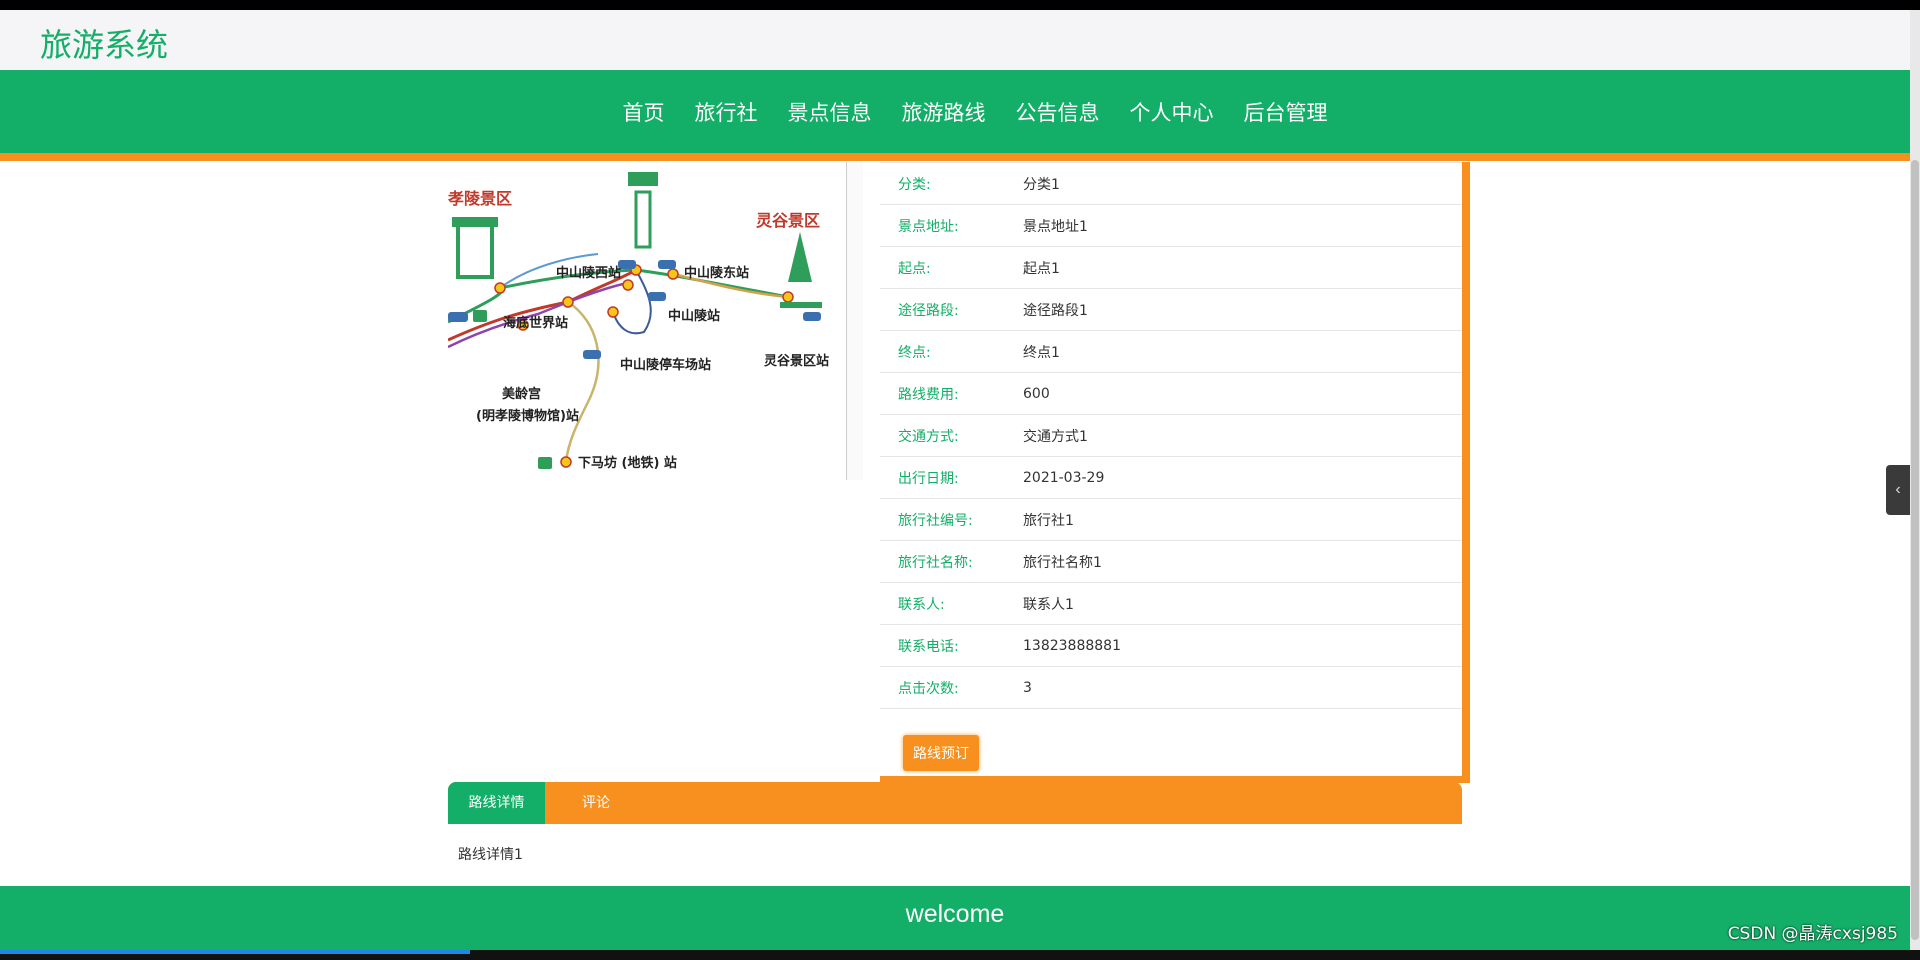  Describe the element at coordinates (1058, 112) in the screenshot. I see `nav-item-notices: 公告信息` at that location.